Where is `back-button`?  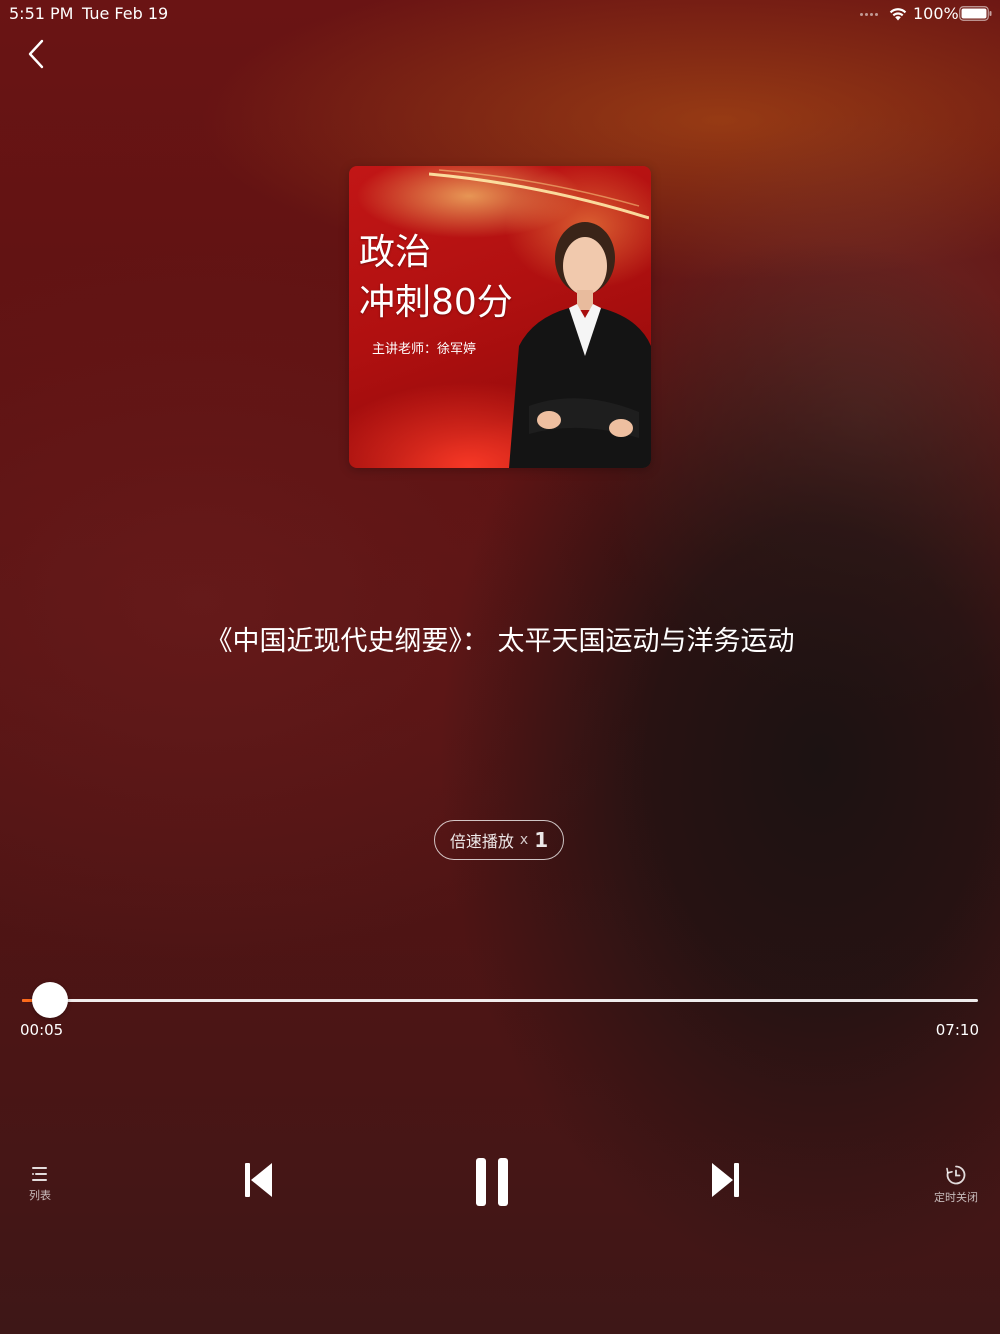
back-button is located at coordinates (36, 54).